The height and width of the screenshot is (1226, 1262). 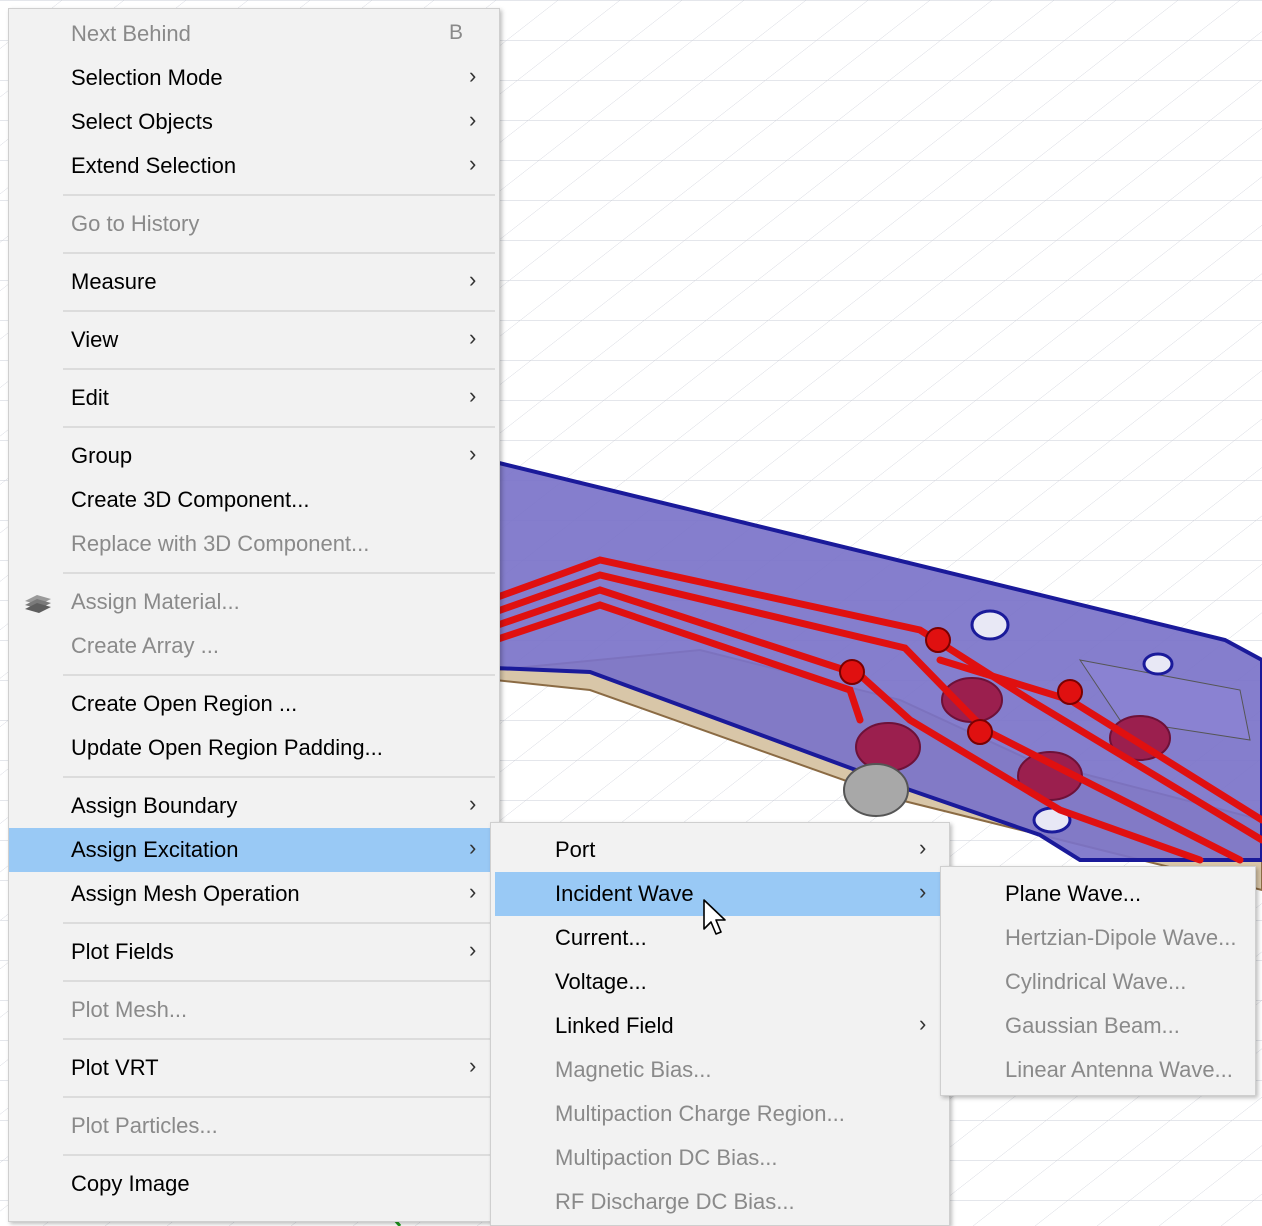 What do you see at coordinates (155, 849) in the screenshot?
I see `menu-item-label: Assign Excitation` at bounding box center [155, 849].